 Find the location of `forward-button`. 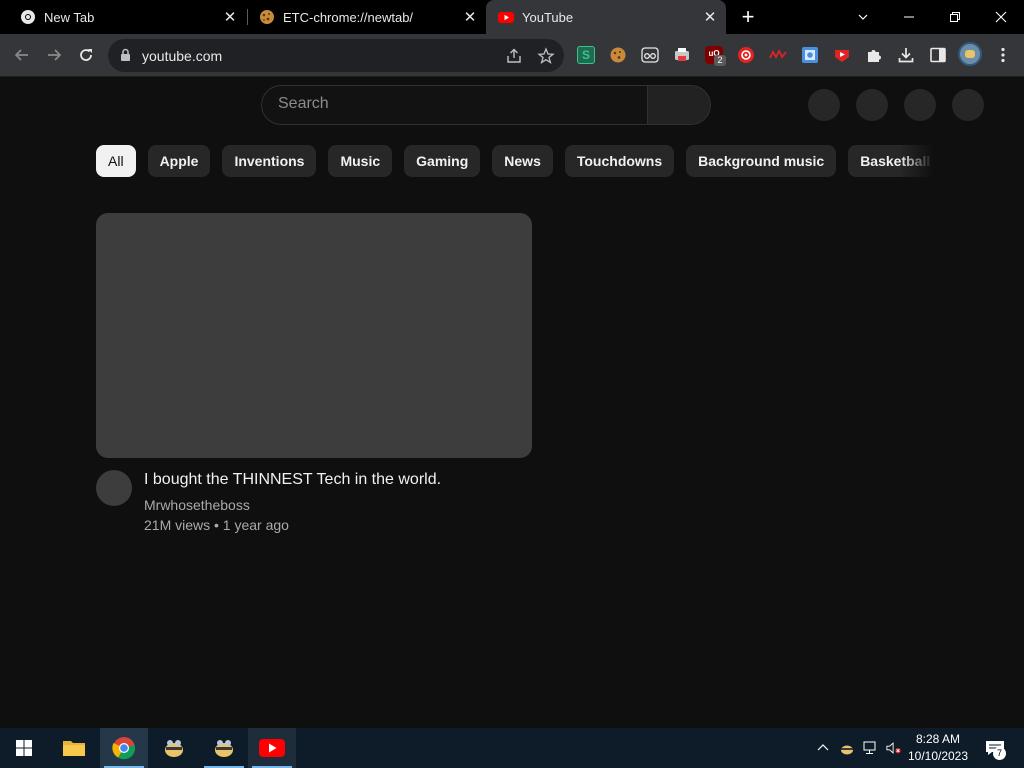

forward-button is located at coordinates (54, 55).